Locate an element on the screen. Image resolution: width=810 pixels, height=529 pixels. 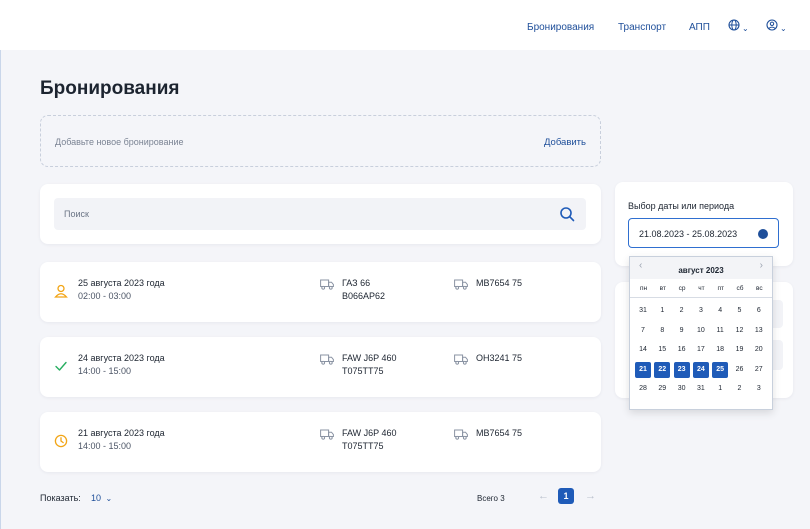
calendar-day: 27 is located at coordinates (759, 370).